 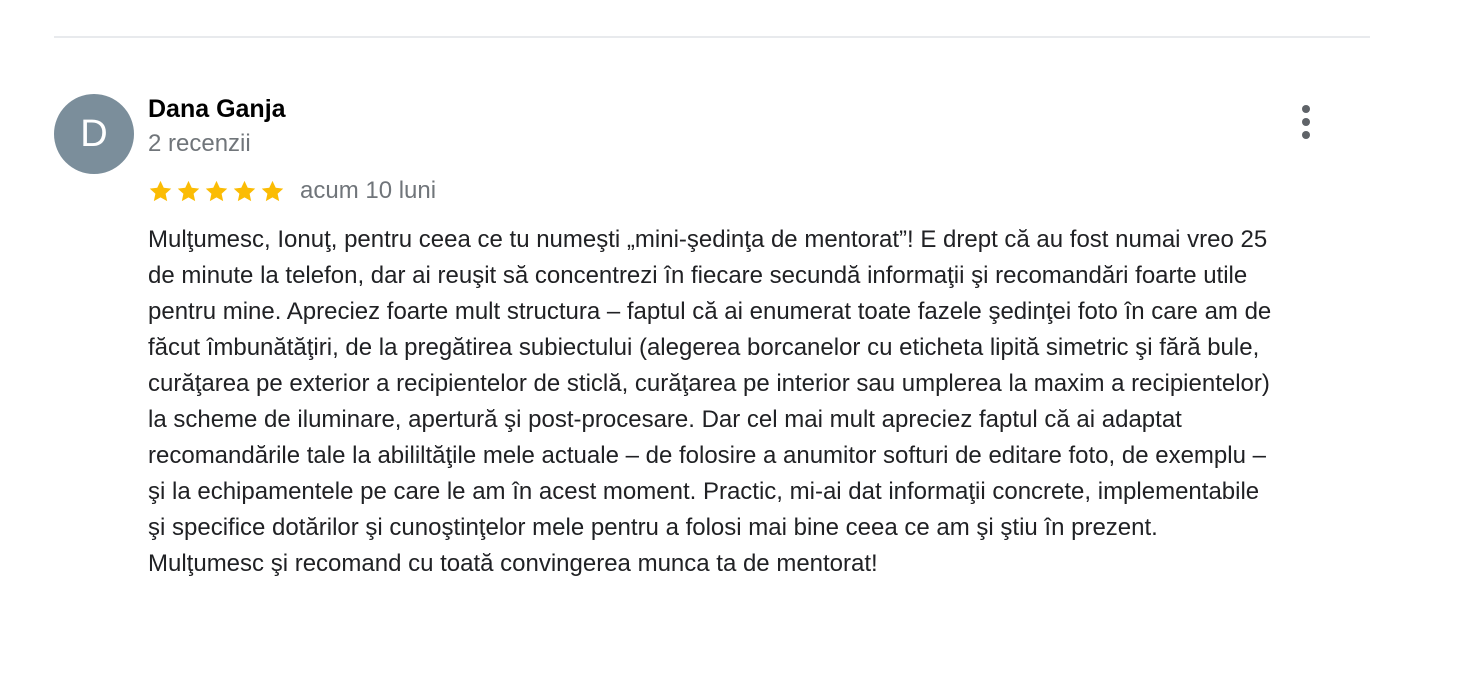 I want to click on reviewer-review-count: 2 recenzii, so click(x=199, y=143).